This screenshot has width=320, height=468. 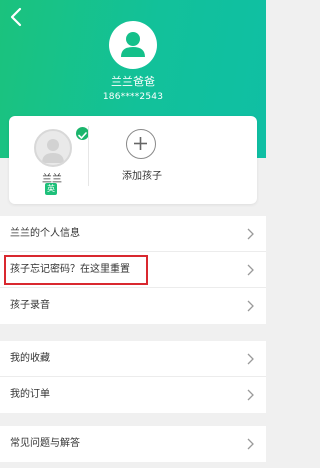 I want to click on user-avatar-icon, so click(x=133, y=44).